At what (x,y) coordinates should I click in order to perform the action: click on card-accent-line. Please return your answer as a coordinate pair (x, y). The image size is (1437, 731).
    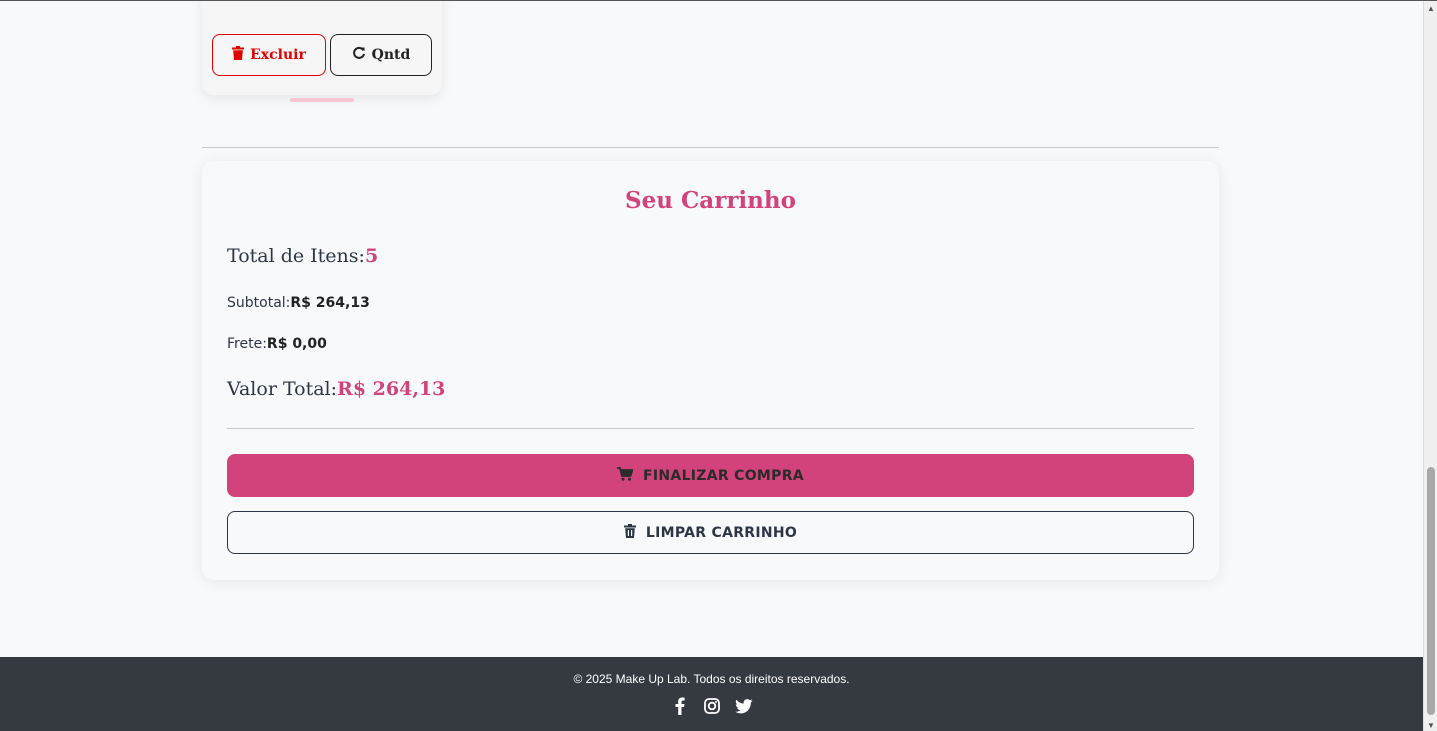
    Looking at the image, I should click on (322, 100).